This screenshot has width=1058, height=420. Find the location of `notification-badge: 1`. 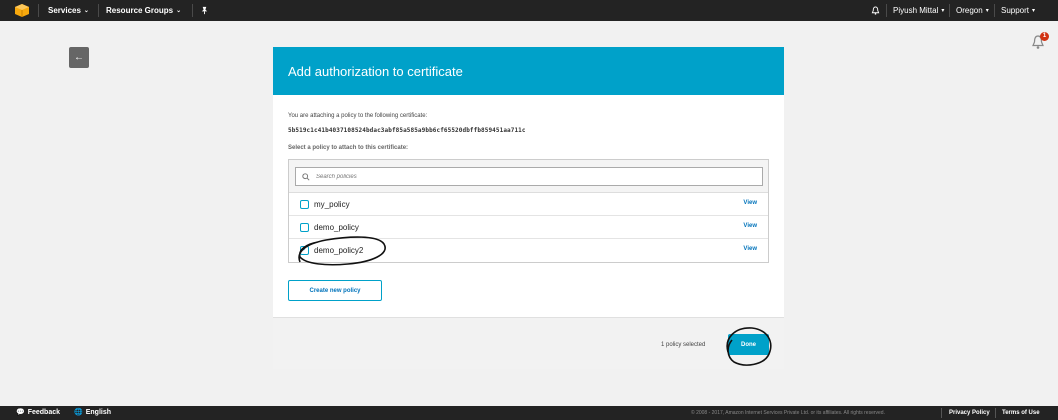

notification-badge: 1 is located at coordinates (1044, 36).